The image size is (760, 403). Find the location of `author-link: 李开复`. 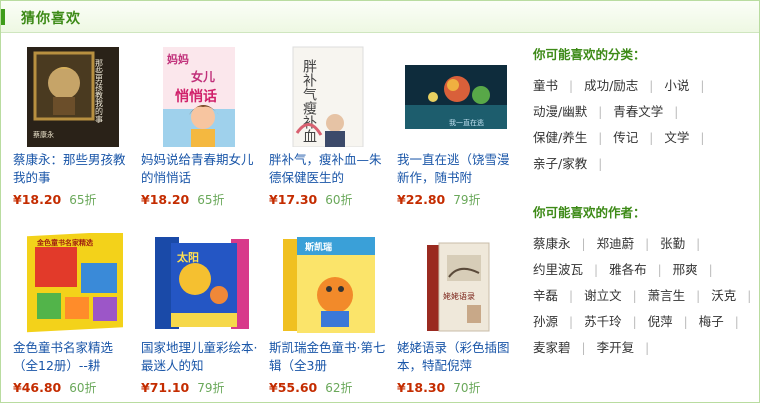

author-link: 李开复 is located at coordinates (616, 347).